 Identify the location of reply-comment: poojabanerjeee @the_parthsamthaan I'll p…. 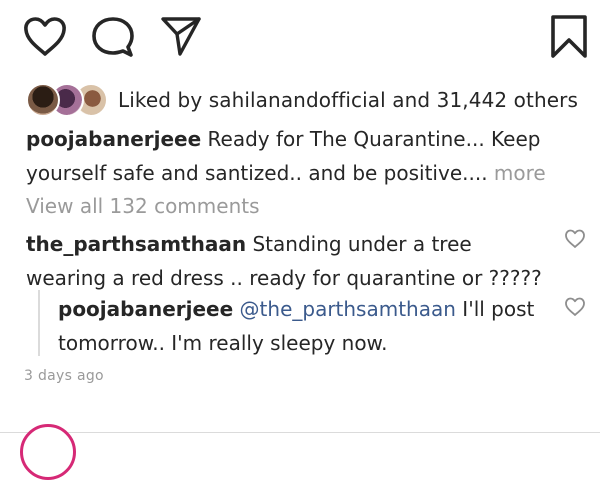
(298, 326).